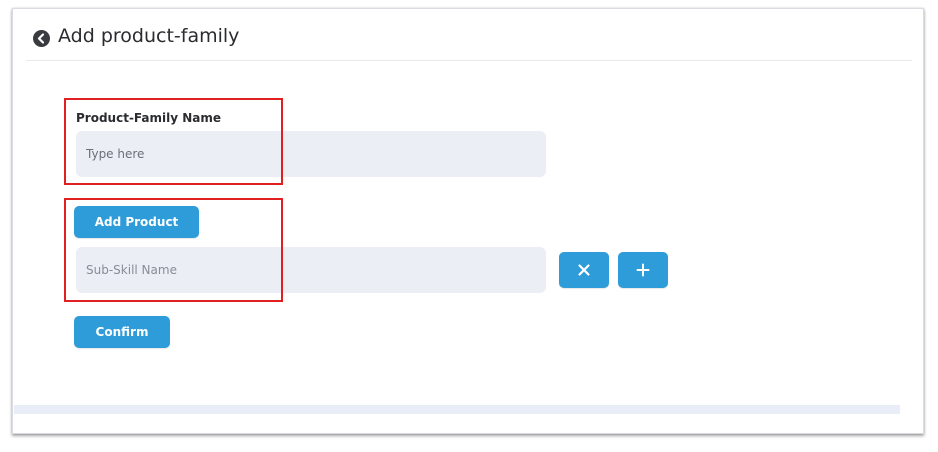 This screenshot has height=452, width=938. What do you see at coordinates (311, 270) in the screenshot?
I see `sub-skill-name-input` at bounding box center [311, 270].